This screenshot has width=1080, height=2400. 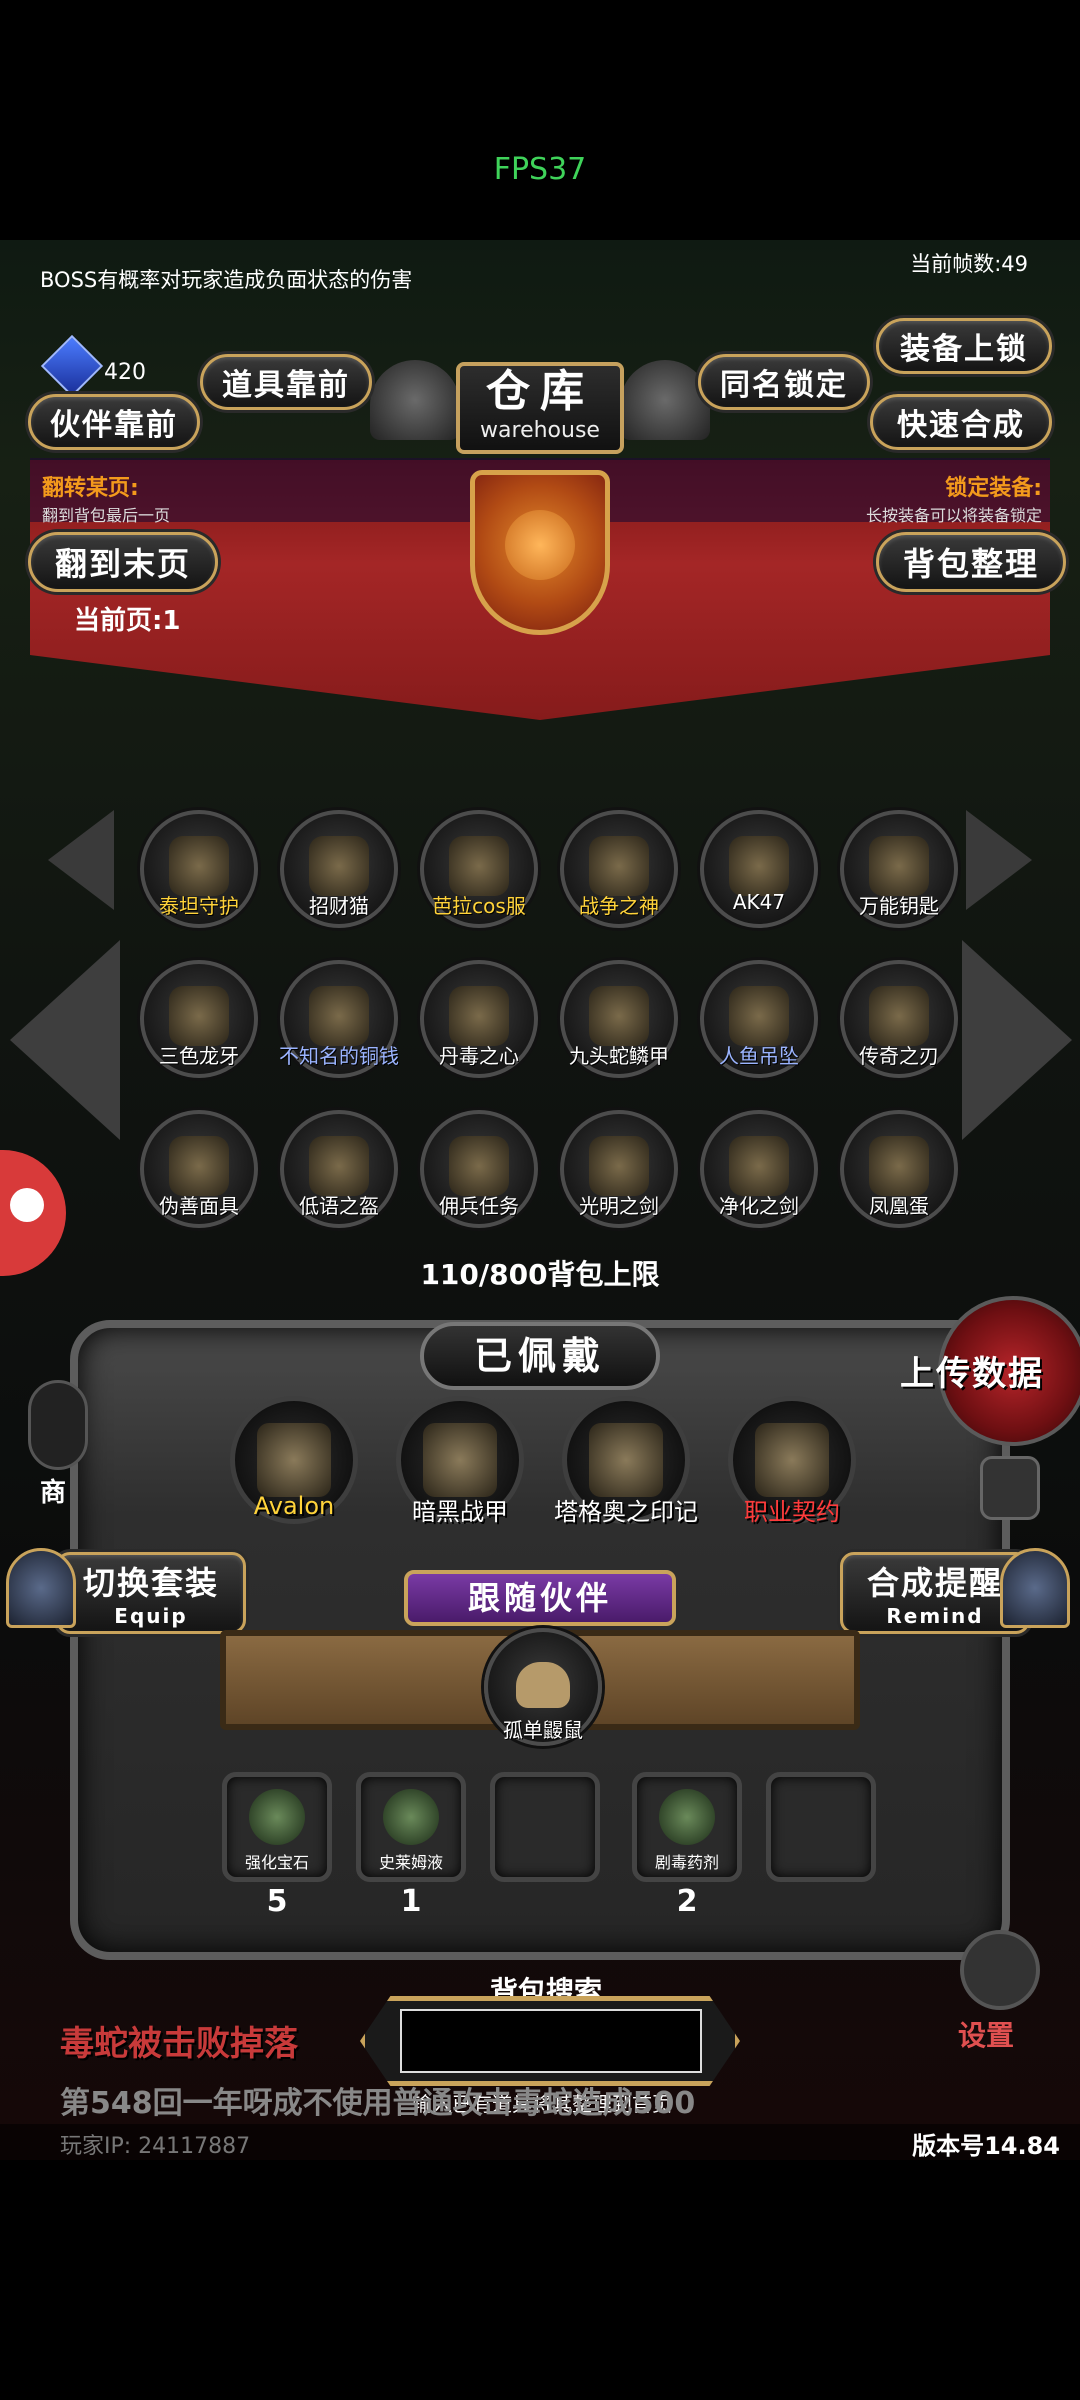 I want to click on bag-search-input, so click(x=551, y=2041).